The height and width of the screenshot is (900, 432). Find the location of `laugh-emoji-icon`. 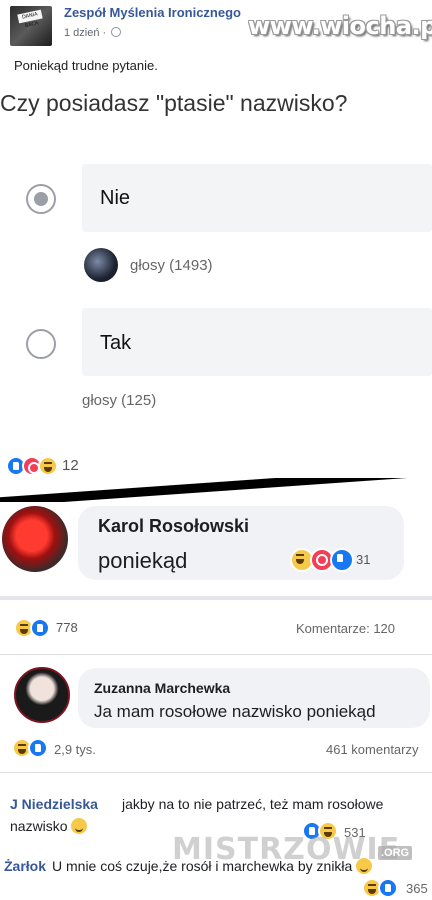

laugh-emoji-icon is located at coordinates (364, 866).